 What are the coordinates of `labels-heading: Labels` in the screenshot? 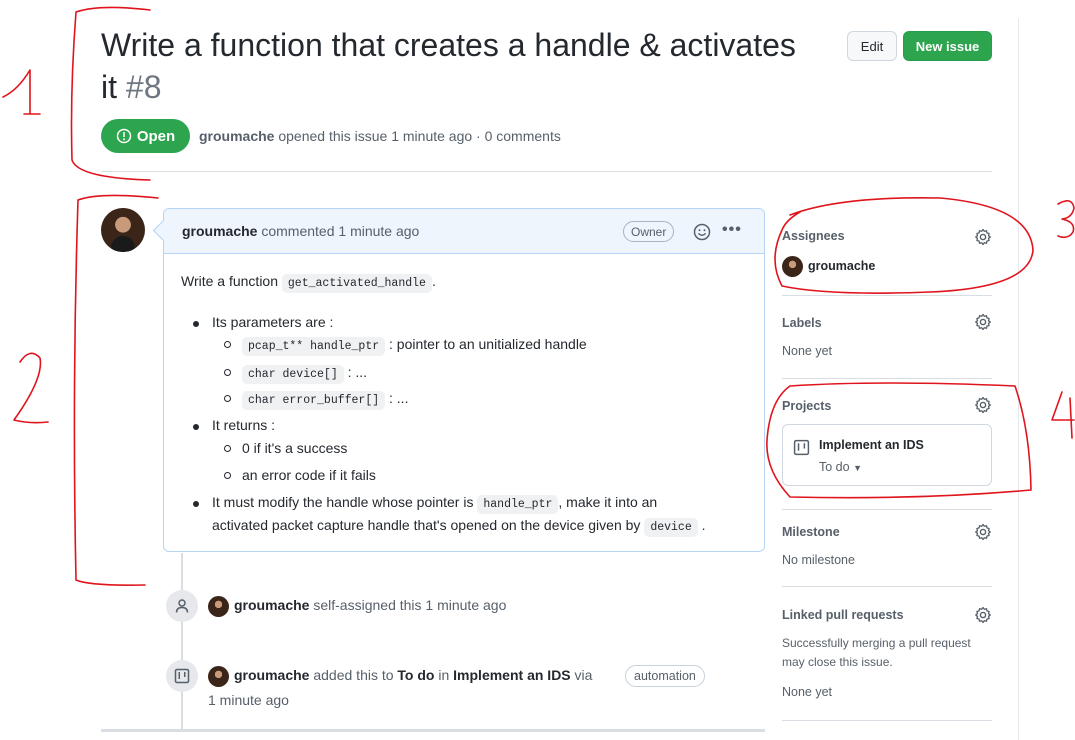 It's located at (802, 323).